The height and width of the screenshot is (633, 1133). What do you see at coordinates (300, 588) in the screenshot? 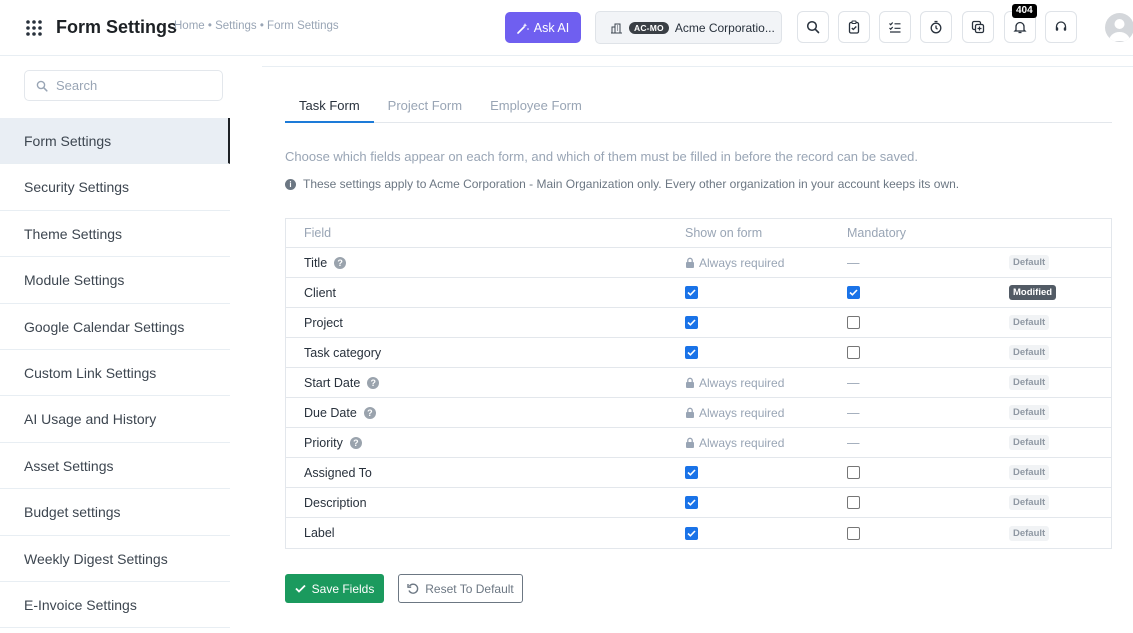
I see `check-icon` at bounding box center [300, 588].